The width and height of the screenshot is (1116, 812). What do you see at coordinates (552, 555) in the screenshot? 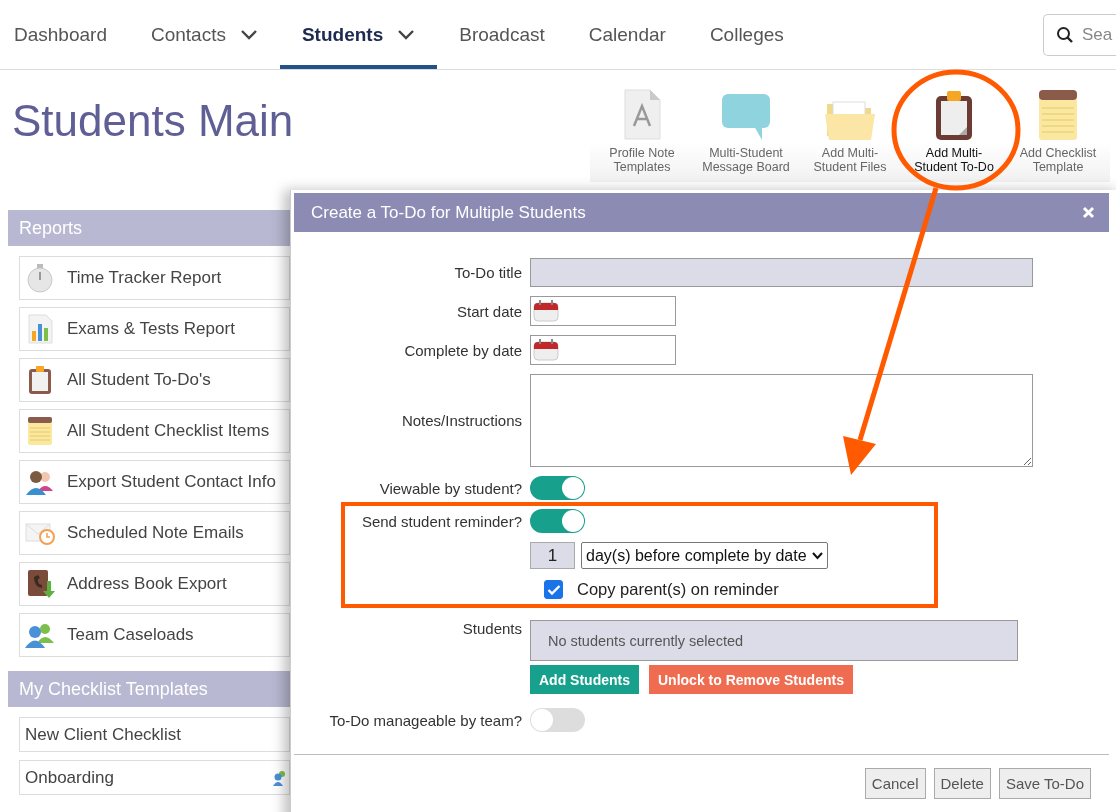
I see `days-field: 1` at bounding box center [552, 555].